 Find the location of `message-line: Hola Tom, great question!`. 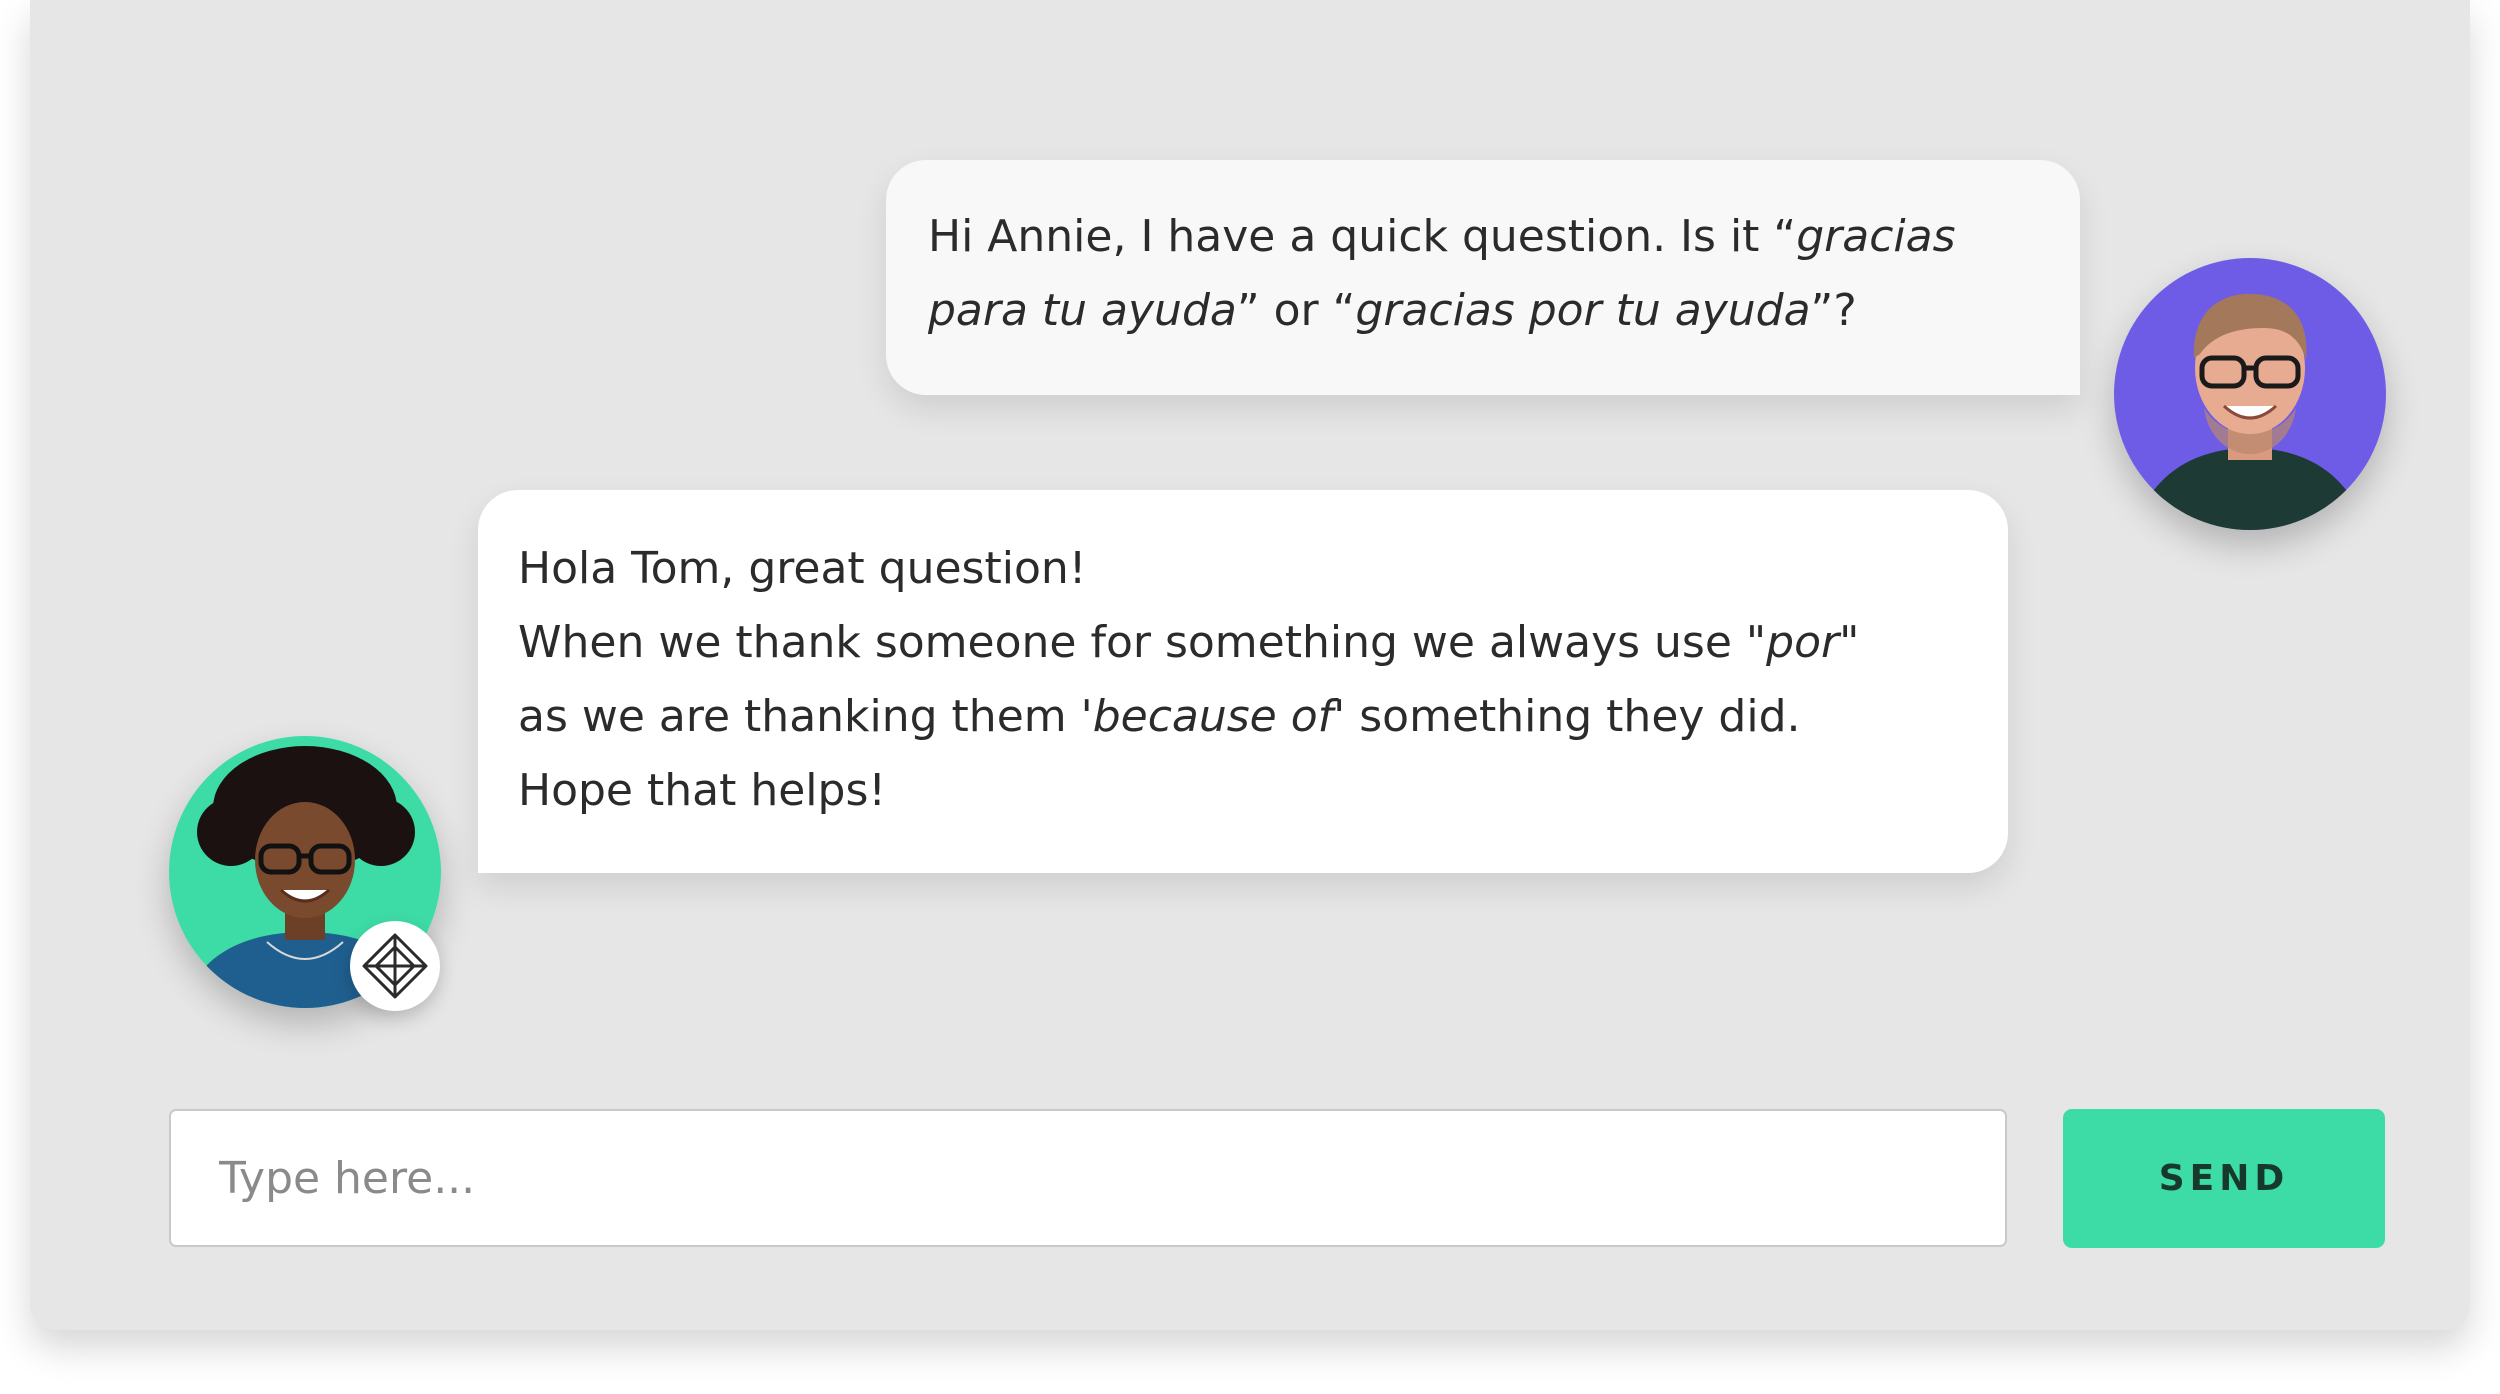

message-line: Hola Tom, great question! is located at coordinates (1263, 569).